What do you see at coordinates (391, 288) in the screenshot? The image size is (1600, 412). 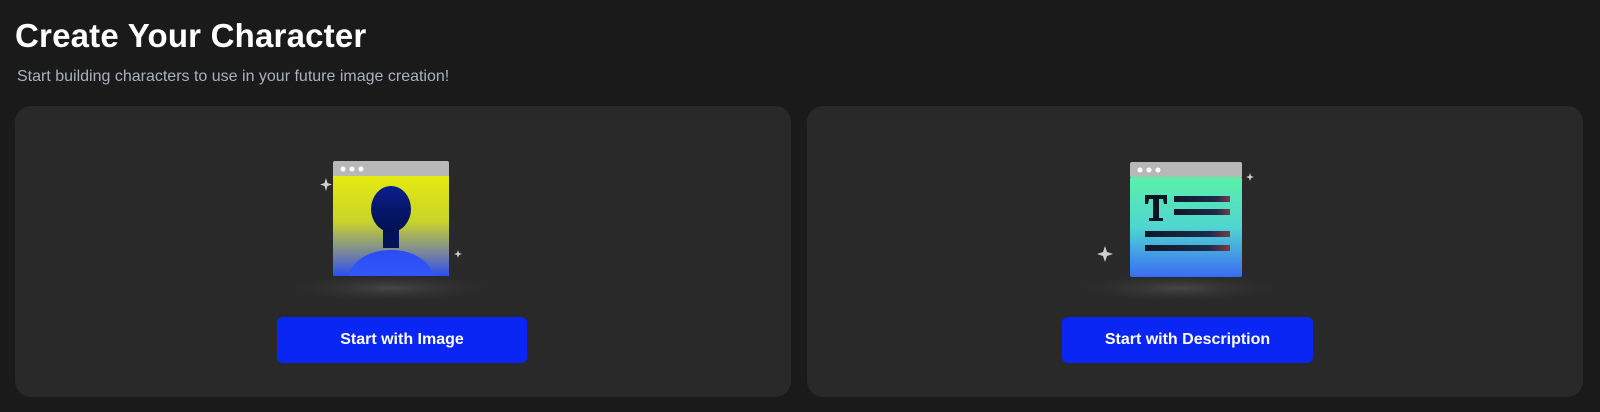 I see `illustration-shadow` at bounding box center [391, 288].